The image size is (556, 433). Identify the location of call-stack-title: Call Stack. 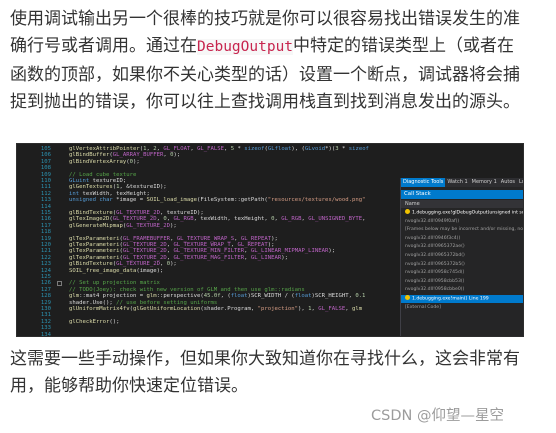
(462, 194).